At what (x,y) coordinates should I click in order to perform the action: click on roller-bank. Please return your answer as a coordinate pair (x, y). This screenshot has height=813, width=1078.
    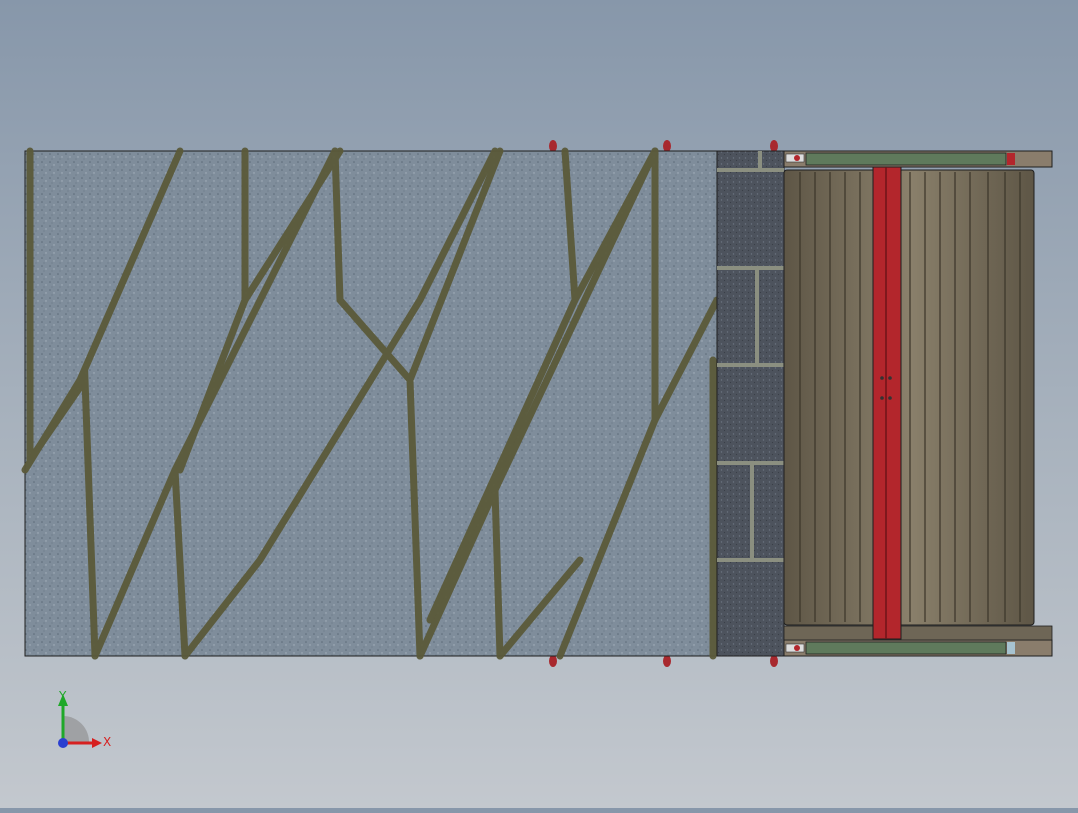
    Looking at the image, I should click on (909, 397).